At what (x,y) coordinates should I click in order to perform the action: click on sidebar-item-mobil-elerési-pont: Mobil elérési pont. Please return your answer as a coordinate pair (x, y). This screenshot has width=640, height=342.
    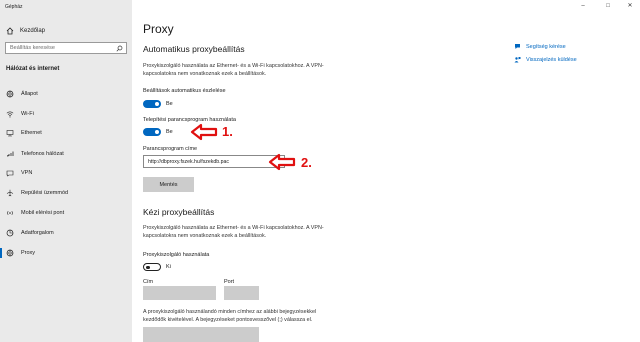
    Looking at the image, I should click on (66, 213).